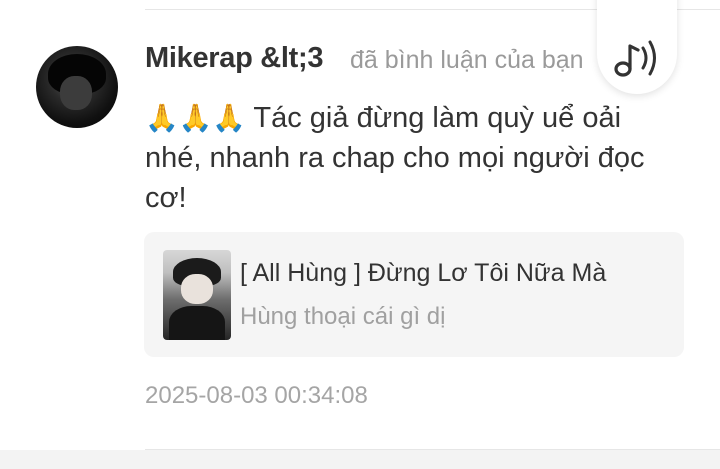 The height and width of the screenshot is (469, 720). What do you see at coordinates (423, 273) in the screenshot?
I see `story-title: [ All Hùng ] Đừng Lơ Tôi Nữa Mà` at bounding box center [423, 273].